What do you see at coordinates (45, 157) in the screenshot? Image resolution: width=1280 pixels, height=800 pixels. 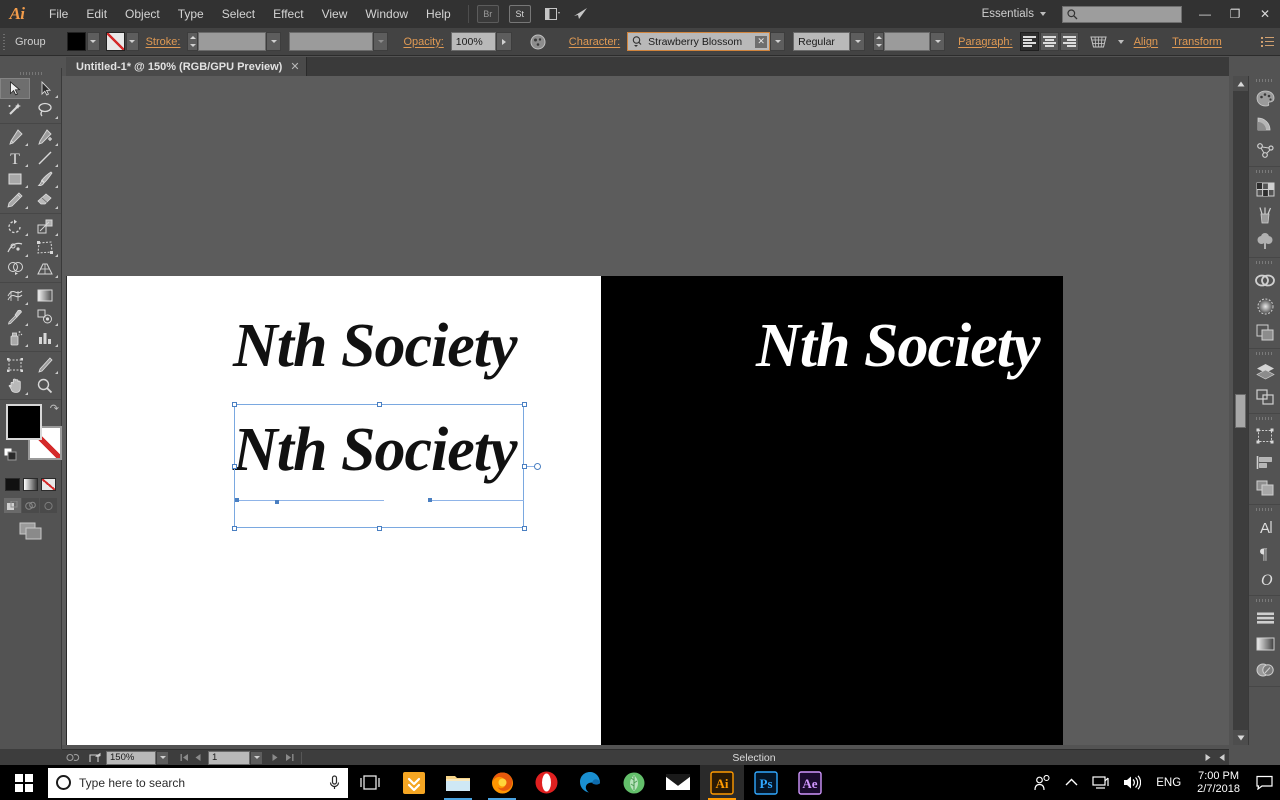 I see `line-segment-tool` at bounding box center [45, 157].